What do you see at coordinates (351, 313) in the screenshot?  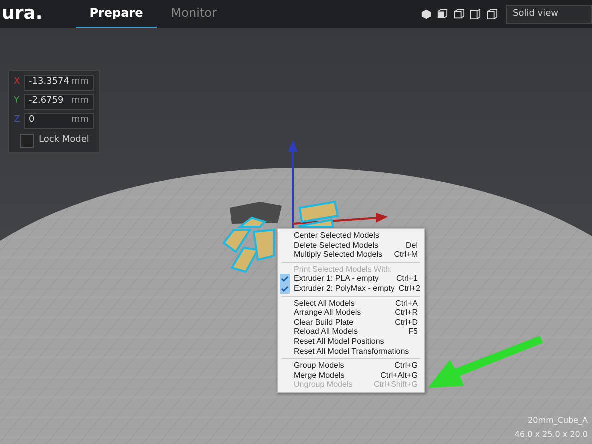 I see `menu-item: Arrange All Models Ctrl+R` at bounding box center [351, 313].